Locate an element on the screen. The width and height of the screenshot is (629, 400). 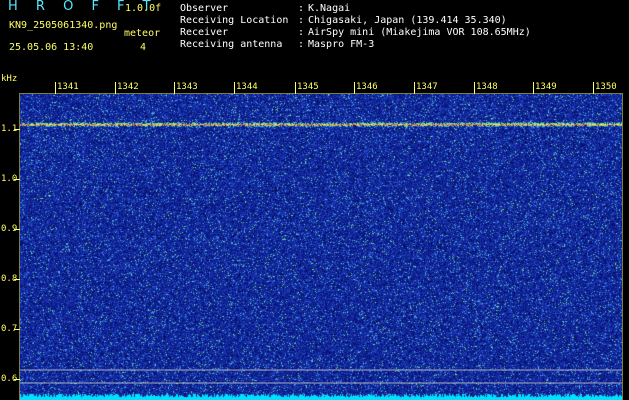
app-version: 1.0.0f is located at coordinates (143, 8).